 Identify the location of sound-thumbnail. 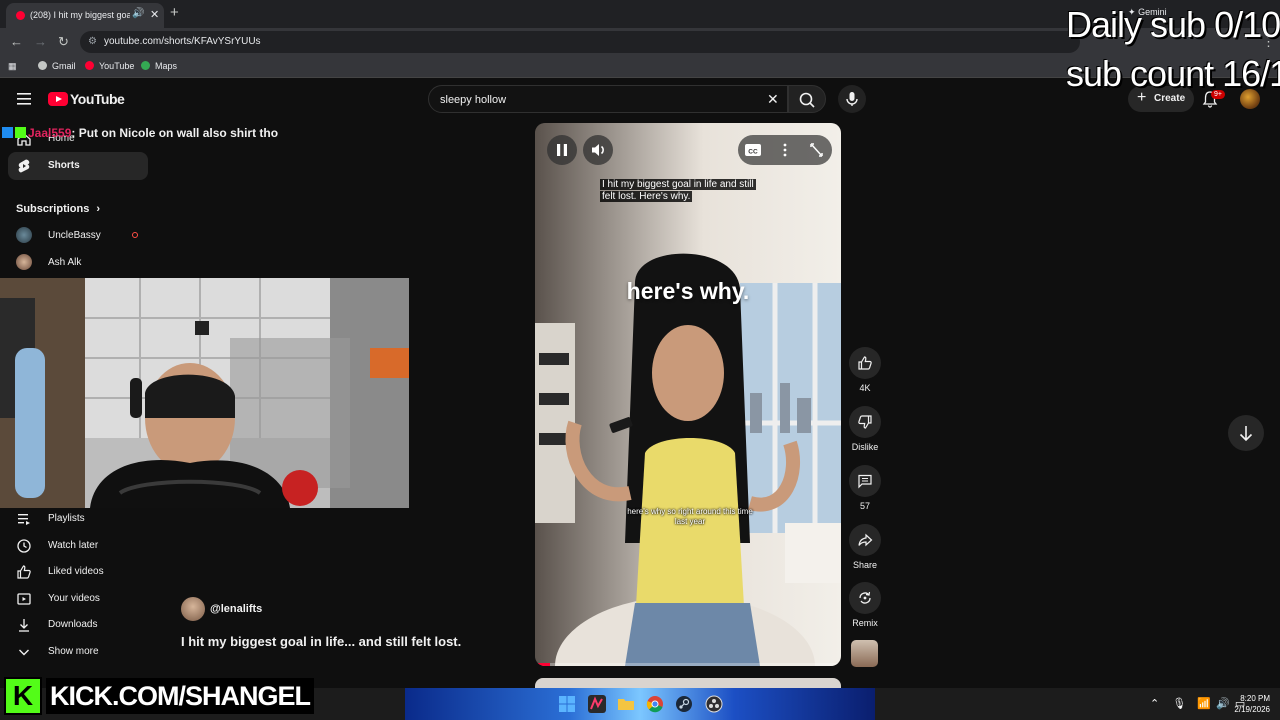
(864, 653).